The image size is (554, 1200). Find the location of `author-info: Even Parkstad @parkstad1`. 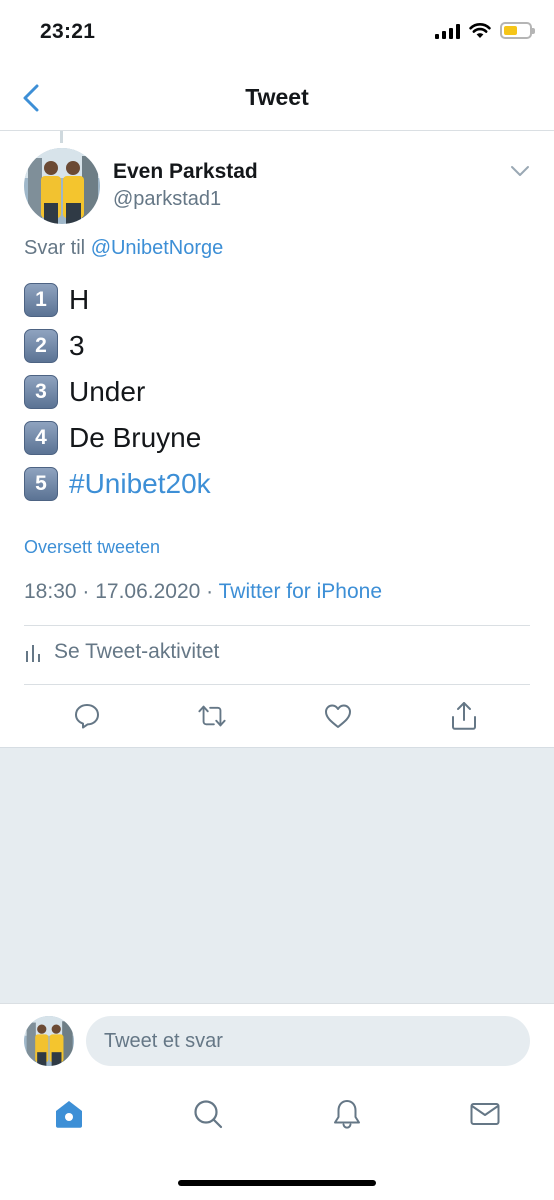

author-info: Even Parkstad @parkstad1 is located at coordinates (185, 185).